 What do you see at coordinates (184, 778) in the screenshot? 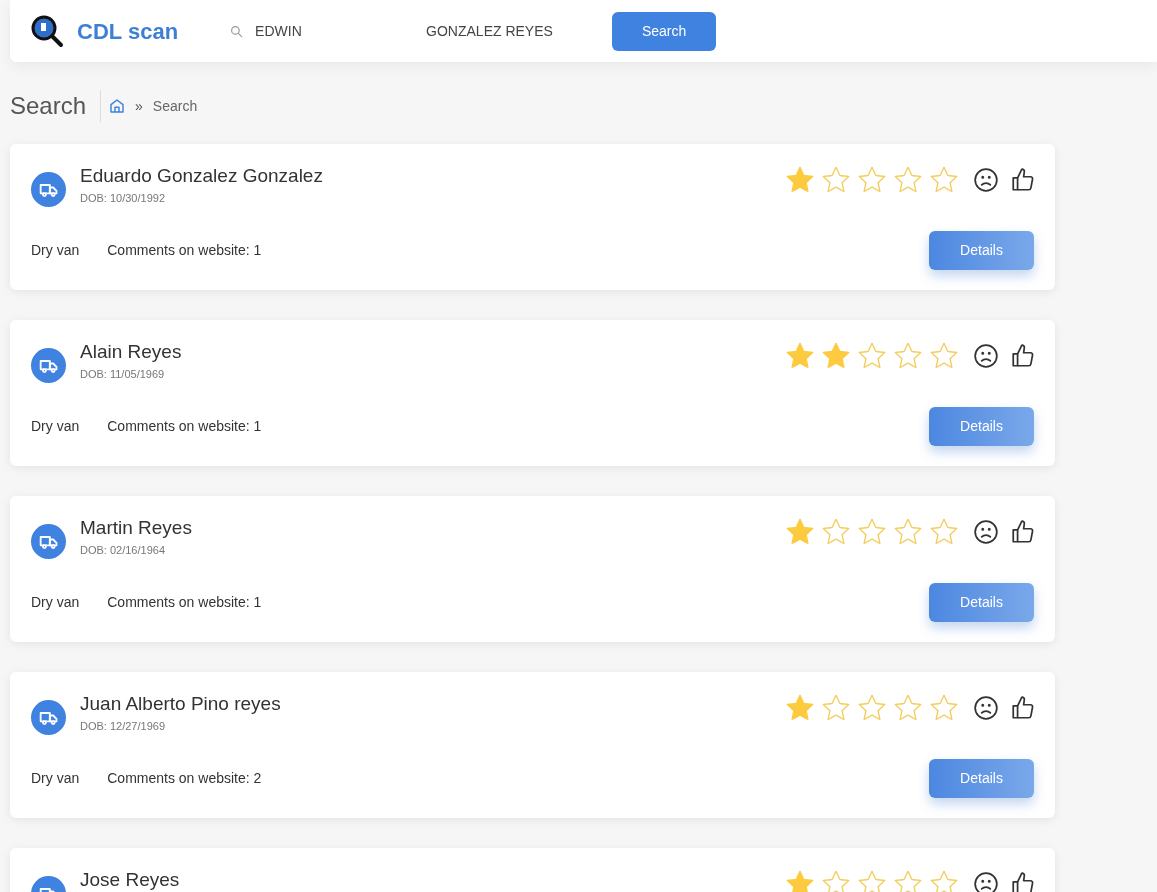
I see `comment-count: Comments on website: 2` at bounding box center [184, 778].